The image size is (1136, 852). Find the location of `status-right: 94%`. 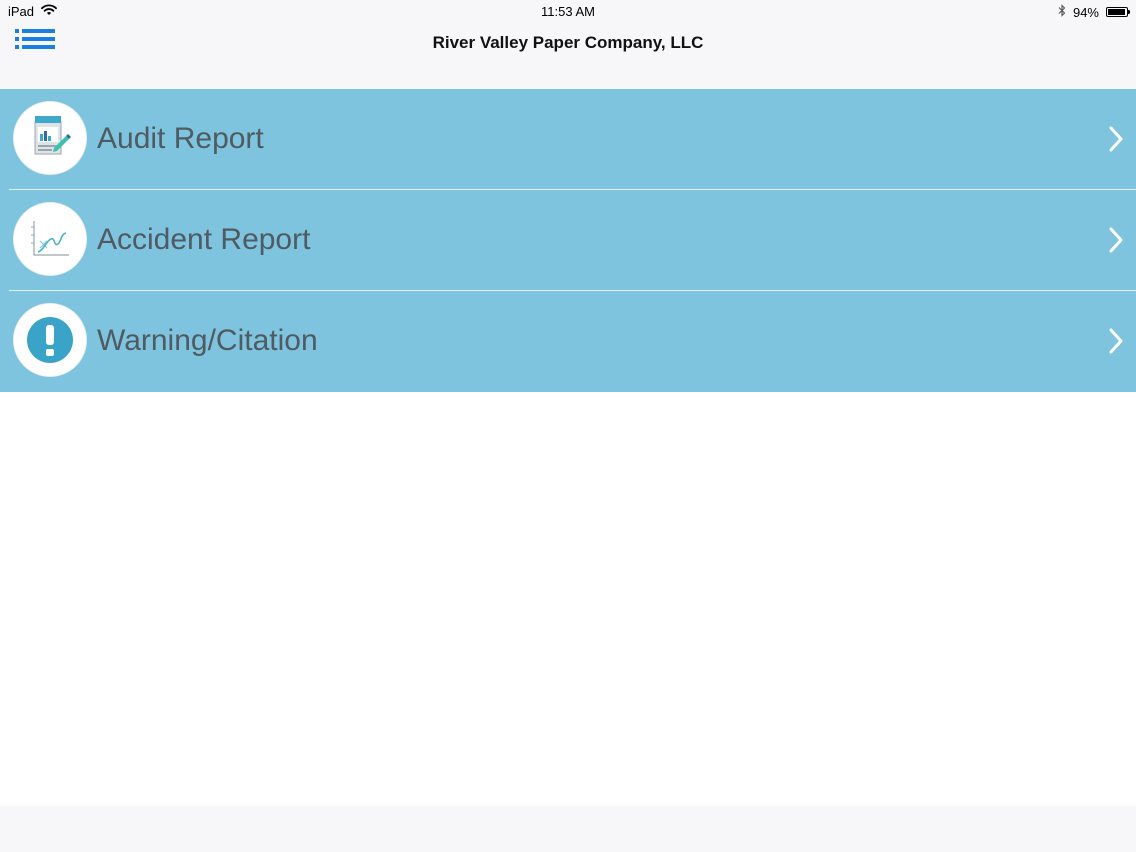

status-right: 94% is located at coordinates (1094, 12).